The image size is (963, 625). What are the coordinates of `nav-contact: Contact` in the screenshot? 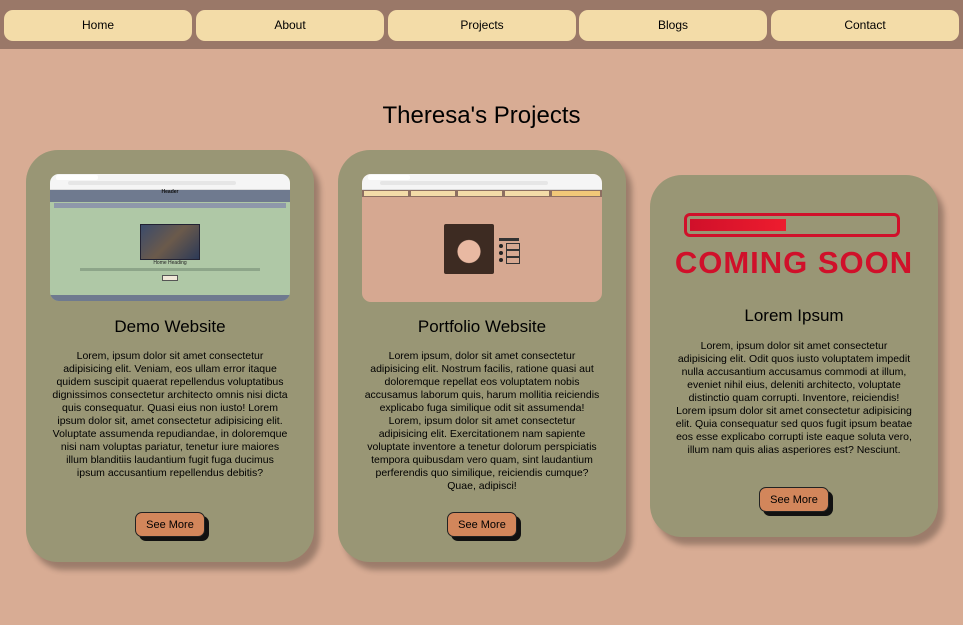 It's located at (865, 25).